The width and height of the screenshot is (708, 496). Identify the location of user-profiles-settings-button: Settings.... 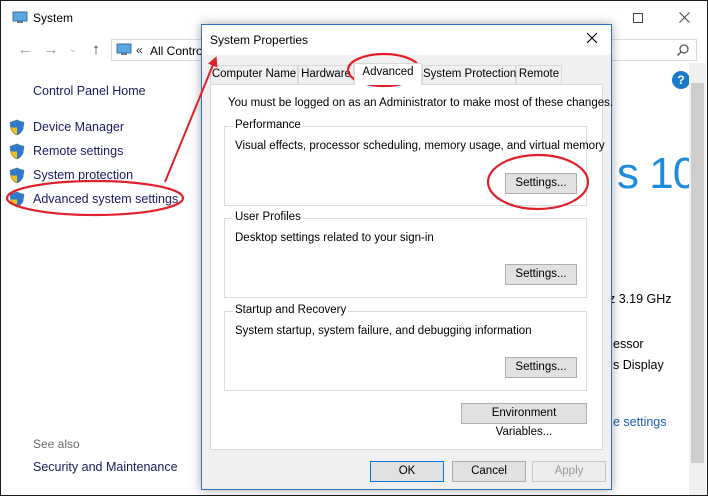
(541, 274).